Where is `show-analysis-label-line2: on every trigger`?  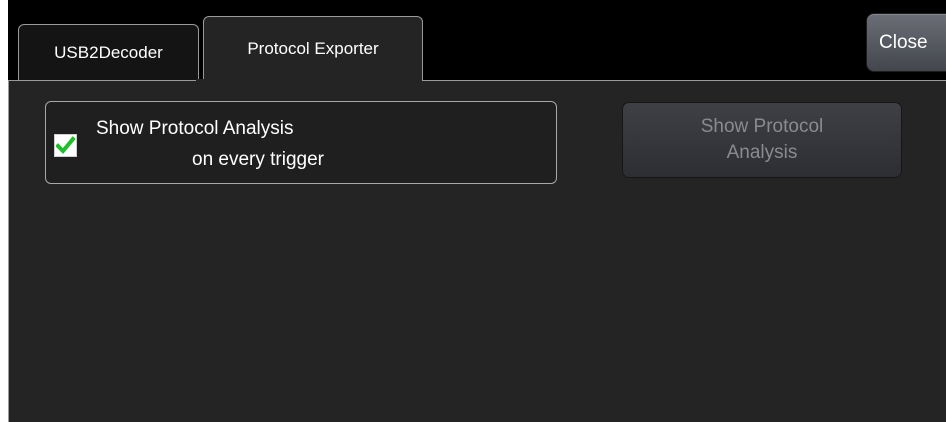 show-analysis-label-line2: on every trigger is located at coordinates (258, 159).